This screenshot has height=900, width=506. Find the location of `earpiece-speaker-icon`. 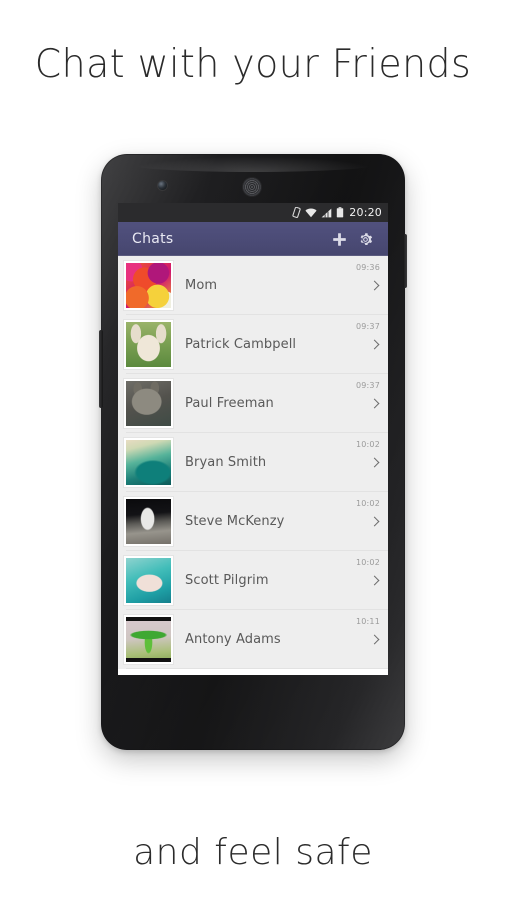

earpiece-speaker-icon is located at coordinates (252, 187).